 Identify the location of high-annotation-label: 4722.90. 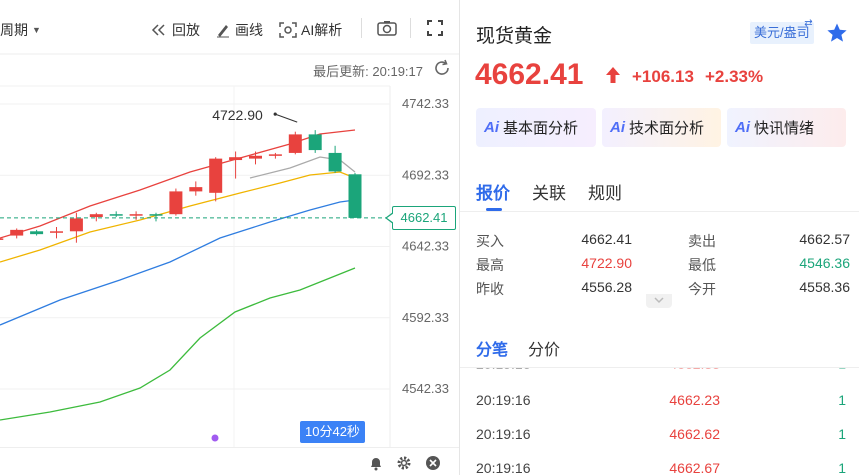
(237, 115).